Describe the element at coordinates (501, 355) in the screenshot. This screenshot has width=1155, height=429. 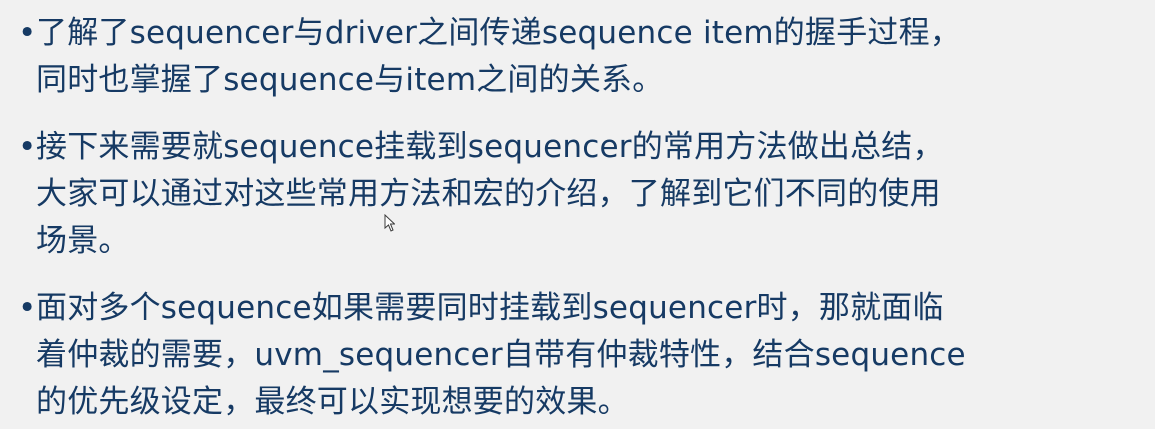
I see `bullet-3-line-2: 着仲裁的需要，uvm_sequencer自带有仲裁特性，结合sequence` at that location.